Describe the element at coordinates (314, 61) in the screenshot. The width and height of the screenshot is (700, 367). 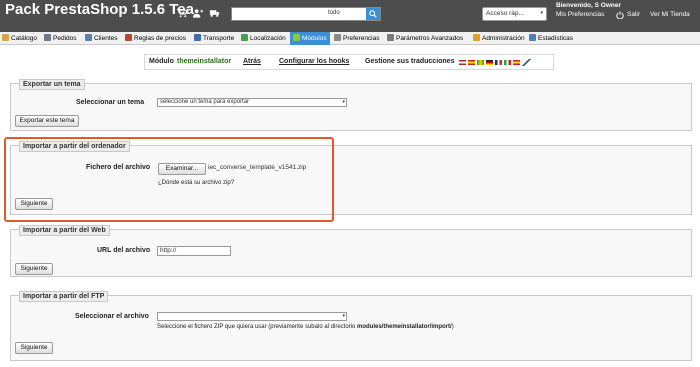
I see `configure-hooks-link: Configurar los hooks` at that location.